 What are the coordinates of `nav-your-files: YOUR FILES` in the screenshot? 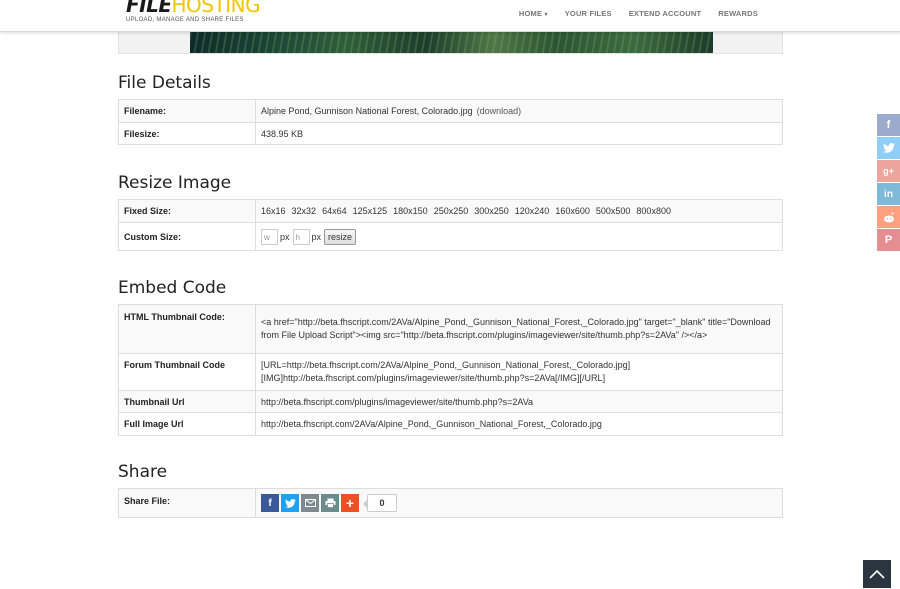 It's located at (588, 13).